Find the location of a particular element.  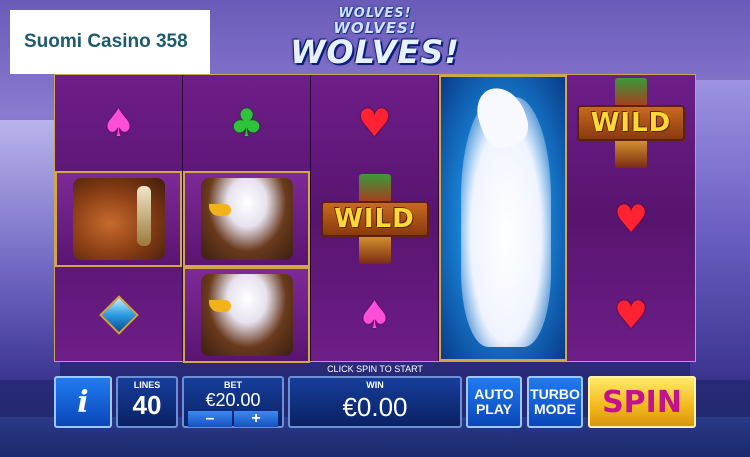

symbol-club: ♣ is located at coordinates (246, 123).